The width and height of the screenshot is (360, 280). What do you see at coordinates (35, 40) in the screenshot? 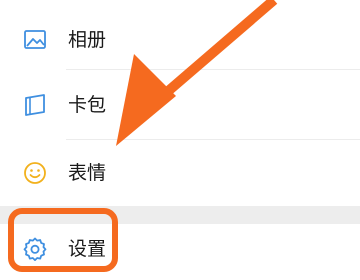
I see `photo-album-icon` at bounding box center [35, 40].